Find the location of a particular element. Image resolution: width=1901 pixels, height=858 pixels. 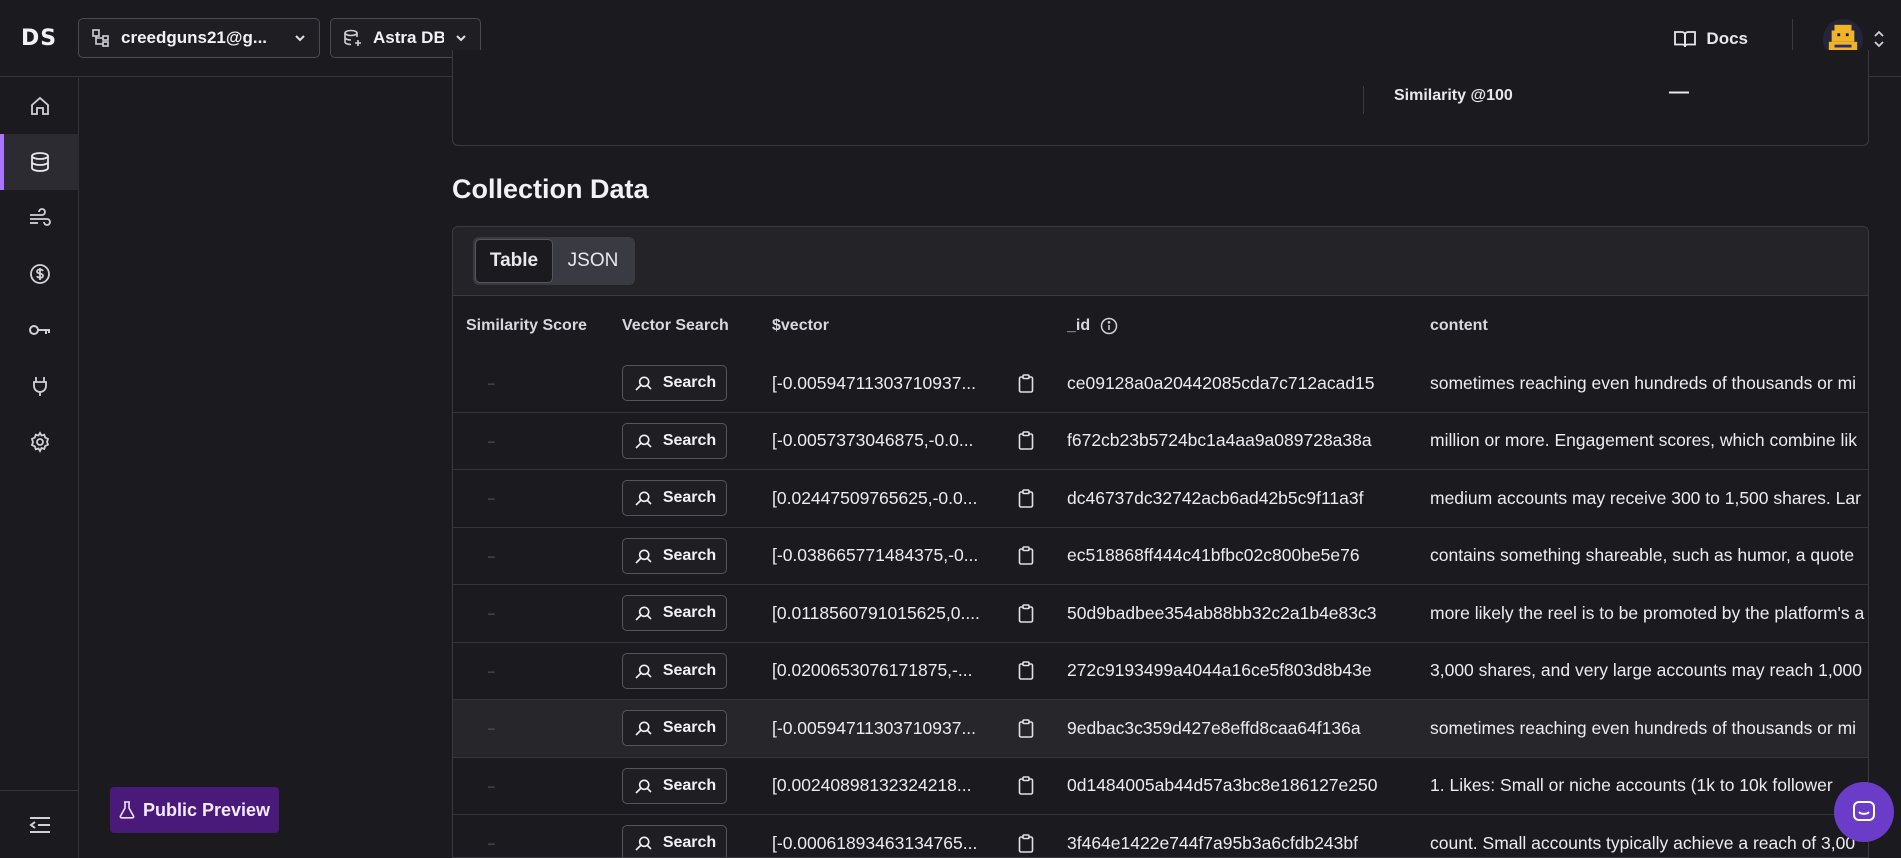

id-cell: 0d1484005ab44d57a3bc8e186127e250 is located at coordinates (1222, 785).